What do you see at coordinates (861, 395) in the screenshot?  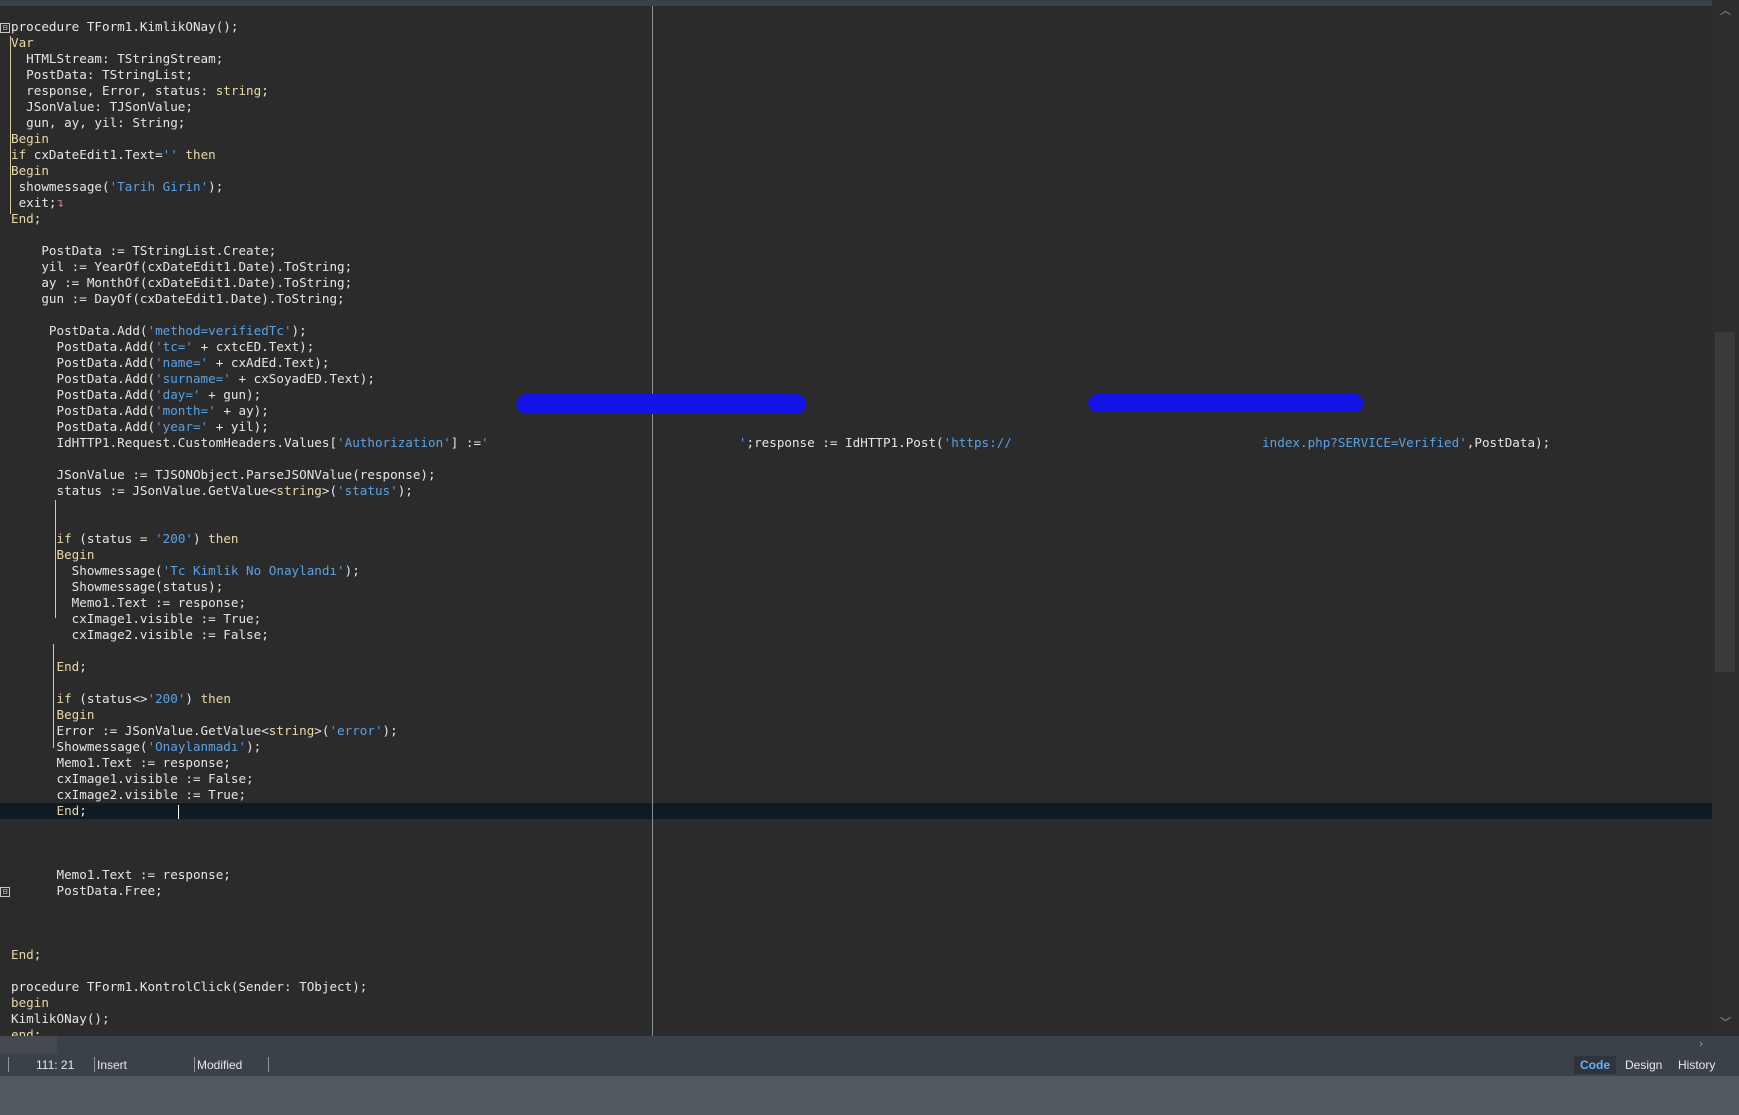 I see `code-line: PostData.Add('day=' + gun);` at bounding box center [861, 395].